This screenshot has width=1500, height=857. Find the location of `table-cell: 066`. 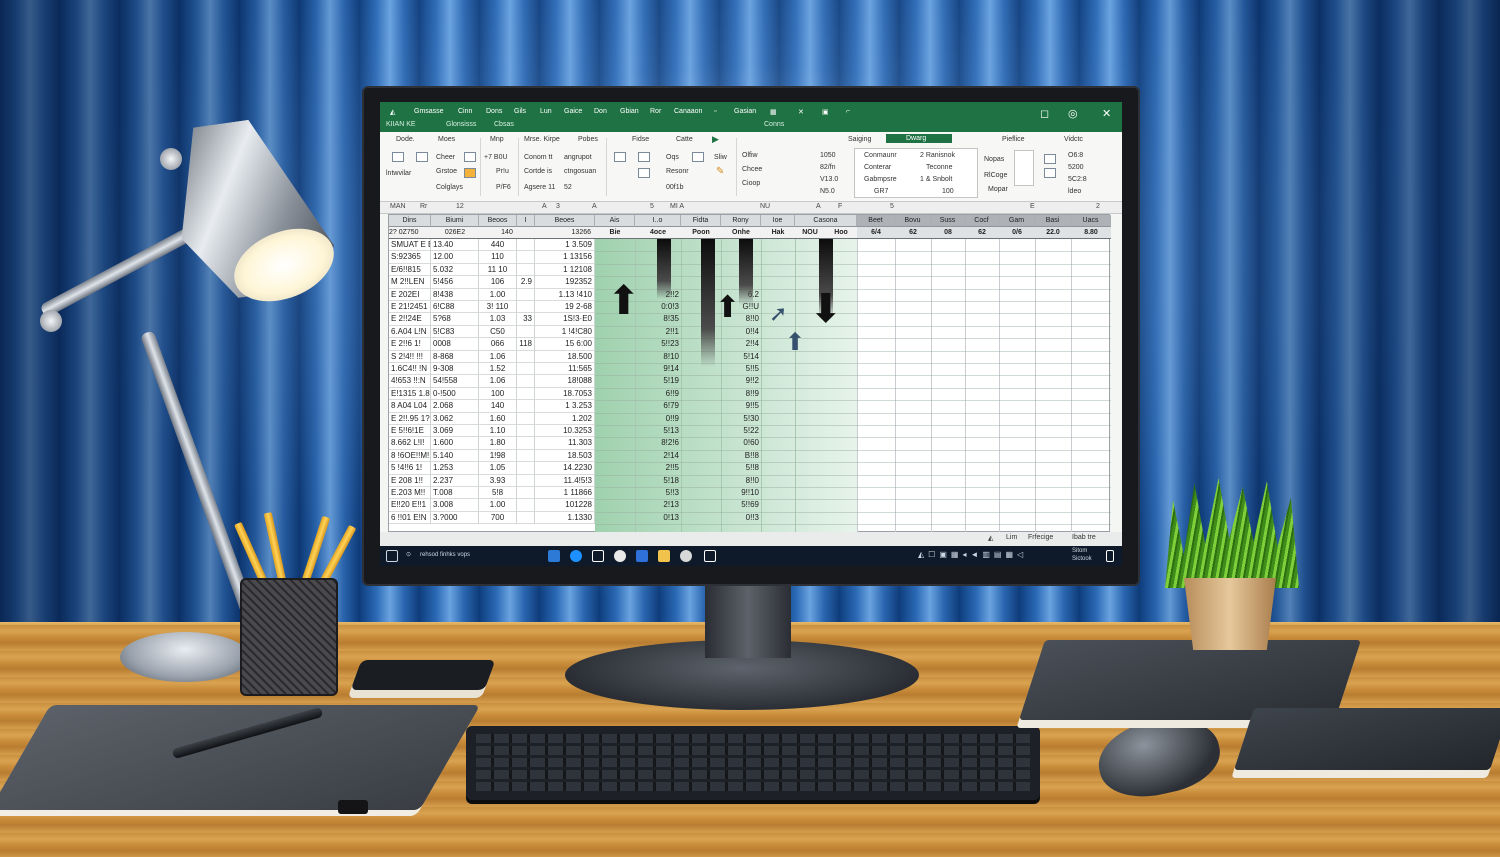

table-cell: 066 is located at coordinates (498, 344).